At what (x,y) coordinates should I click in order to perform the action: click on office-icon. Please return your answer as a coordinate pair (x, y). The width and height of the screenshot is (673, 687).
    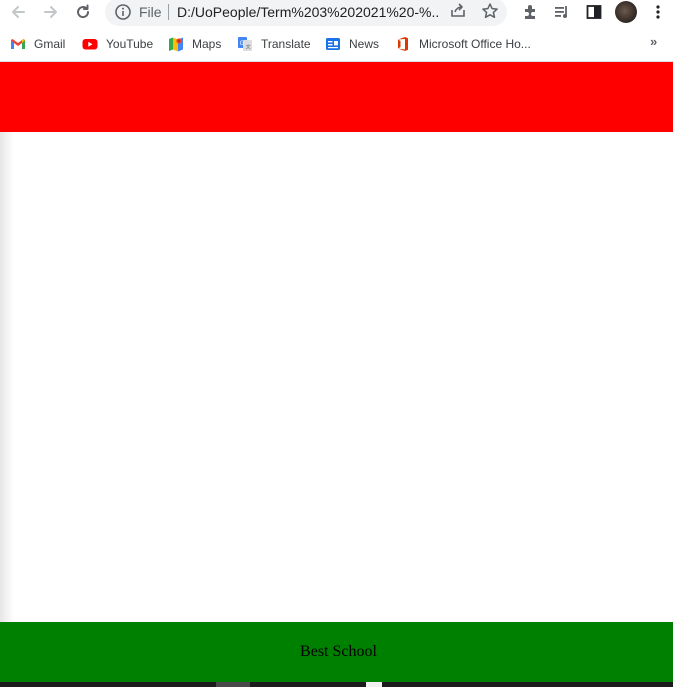
    Looking at the image, I should click on (403, 44).